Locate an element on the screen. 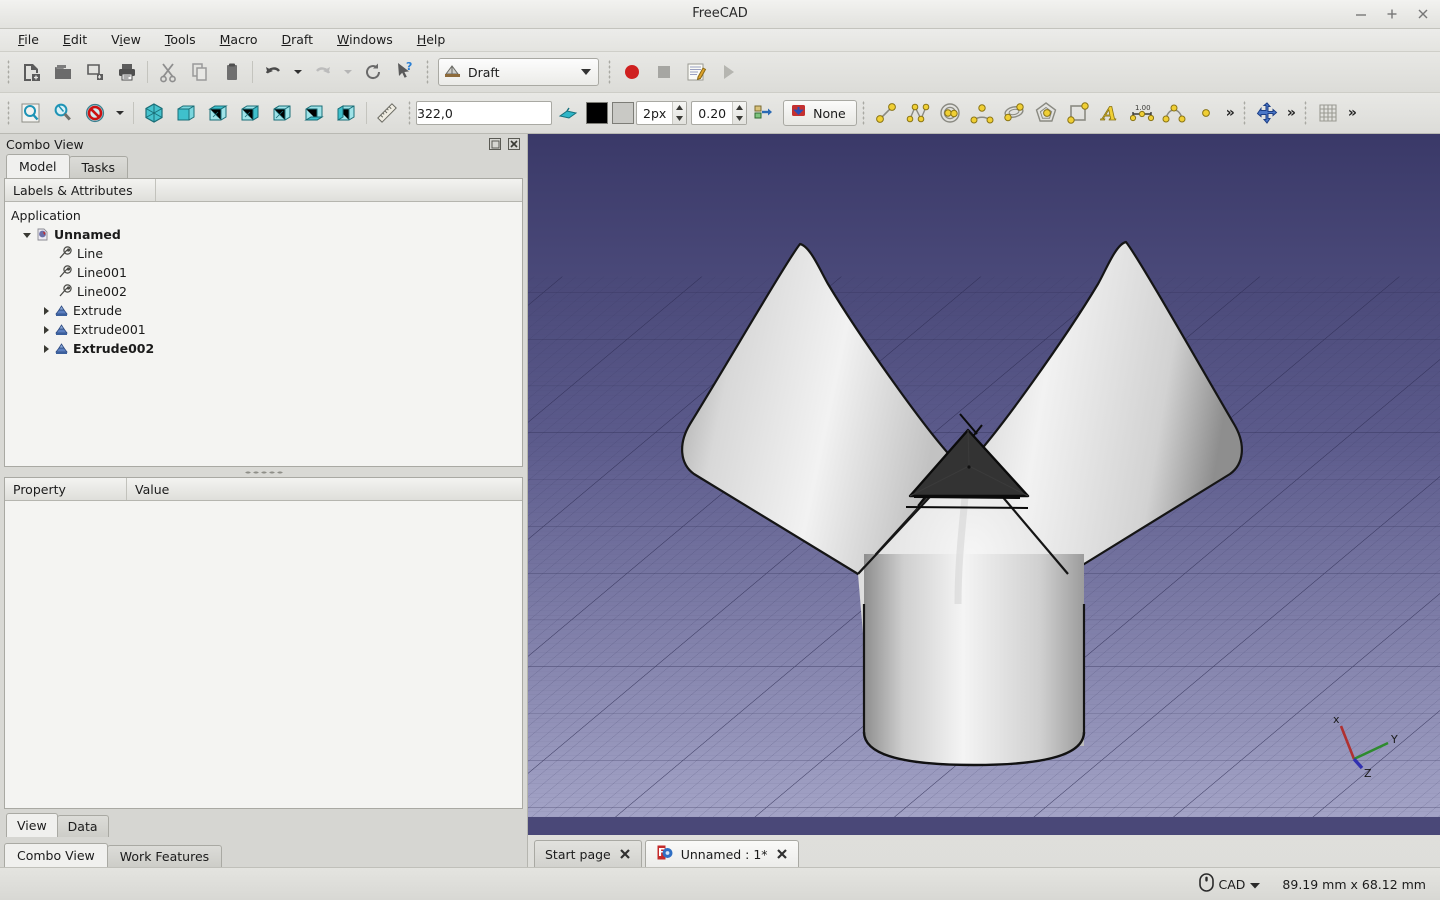 The height and width of the screenshot is (900, 1440). tab-view: View is located at coordinates (32, 825).